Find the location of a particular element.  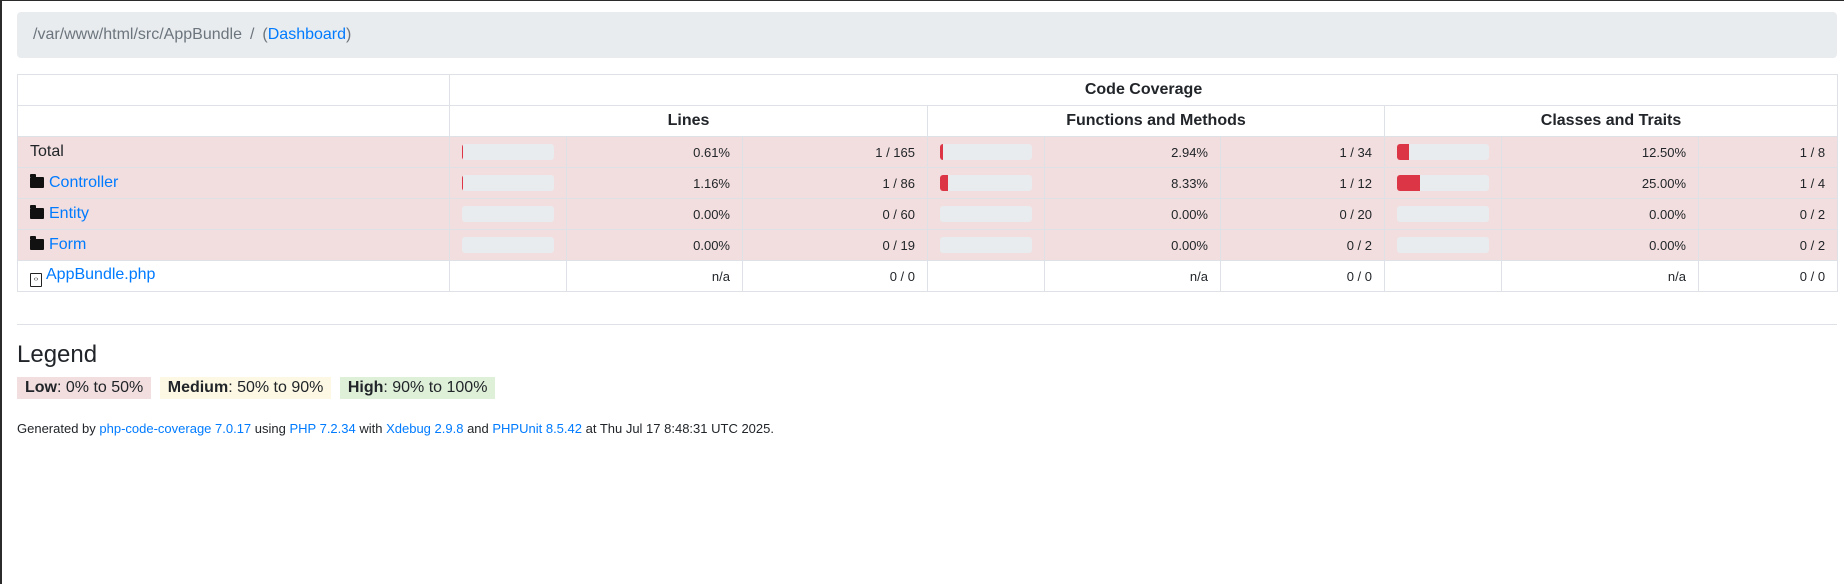

lines-percent: 0.61% is located at coordinates (654, 152).